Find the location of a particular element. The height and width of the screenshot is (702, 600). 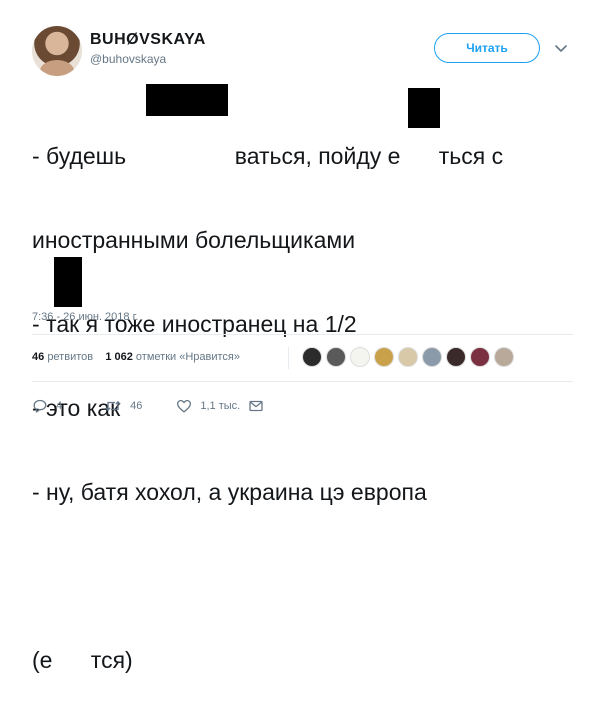

engagement-stats: 46 ретвитов 1 062 отметки «Нравится» is located at coordinates (136, 357).